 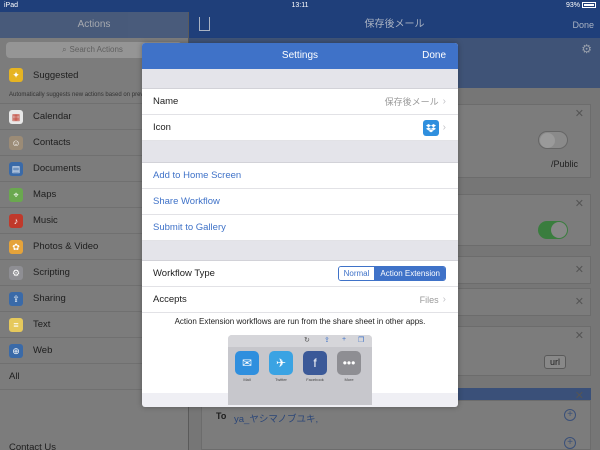 I want to click on share-icon: ⇪, so click(x=327, y=340).